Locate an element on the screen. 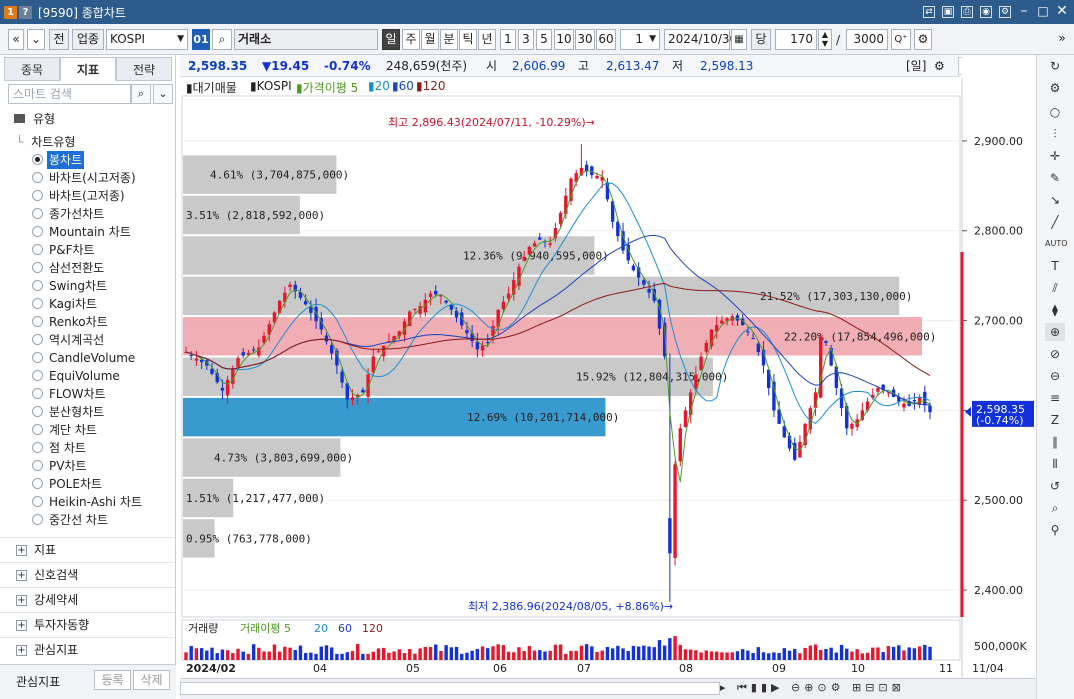  ray-icon: ↘ is located at coordinates (1055, 200).